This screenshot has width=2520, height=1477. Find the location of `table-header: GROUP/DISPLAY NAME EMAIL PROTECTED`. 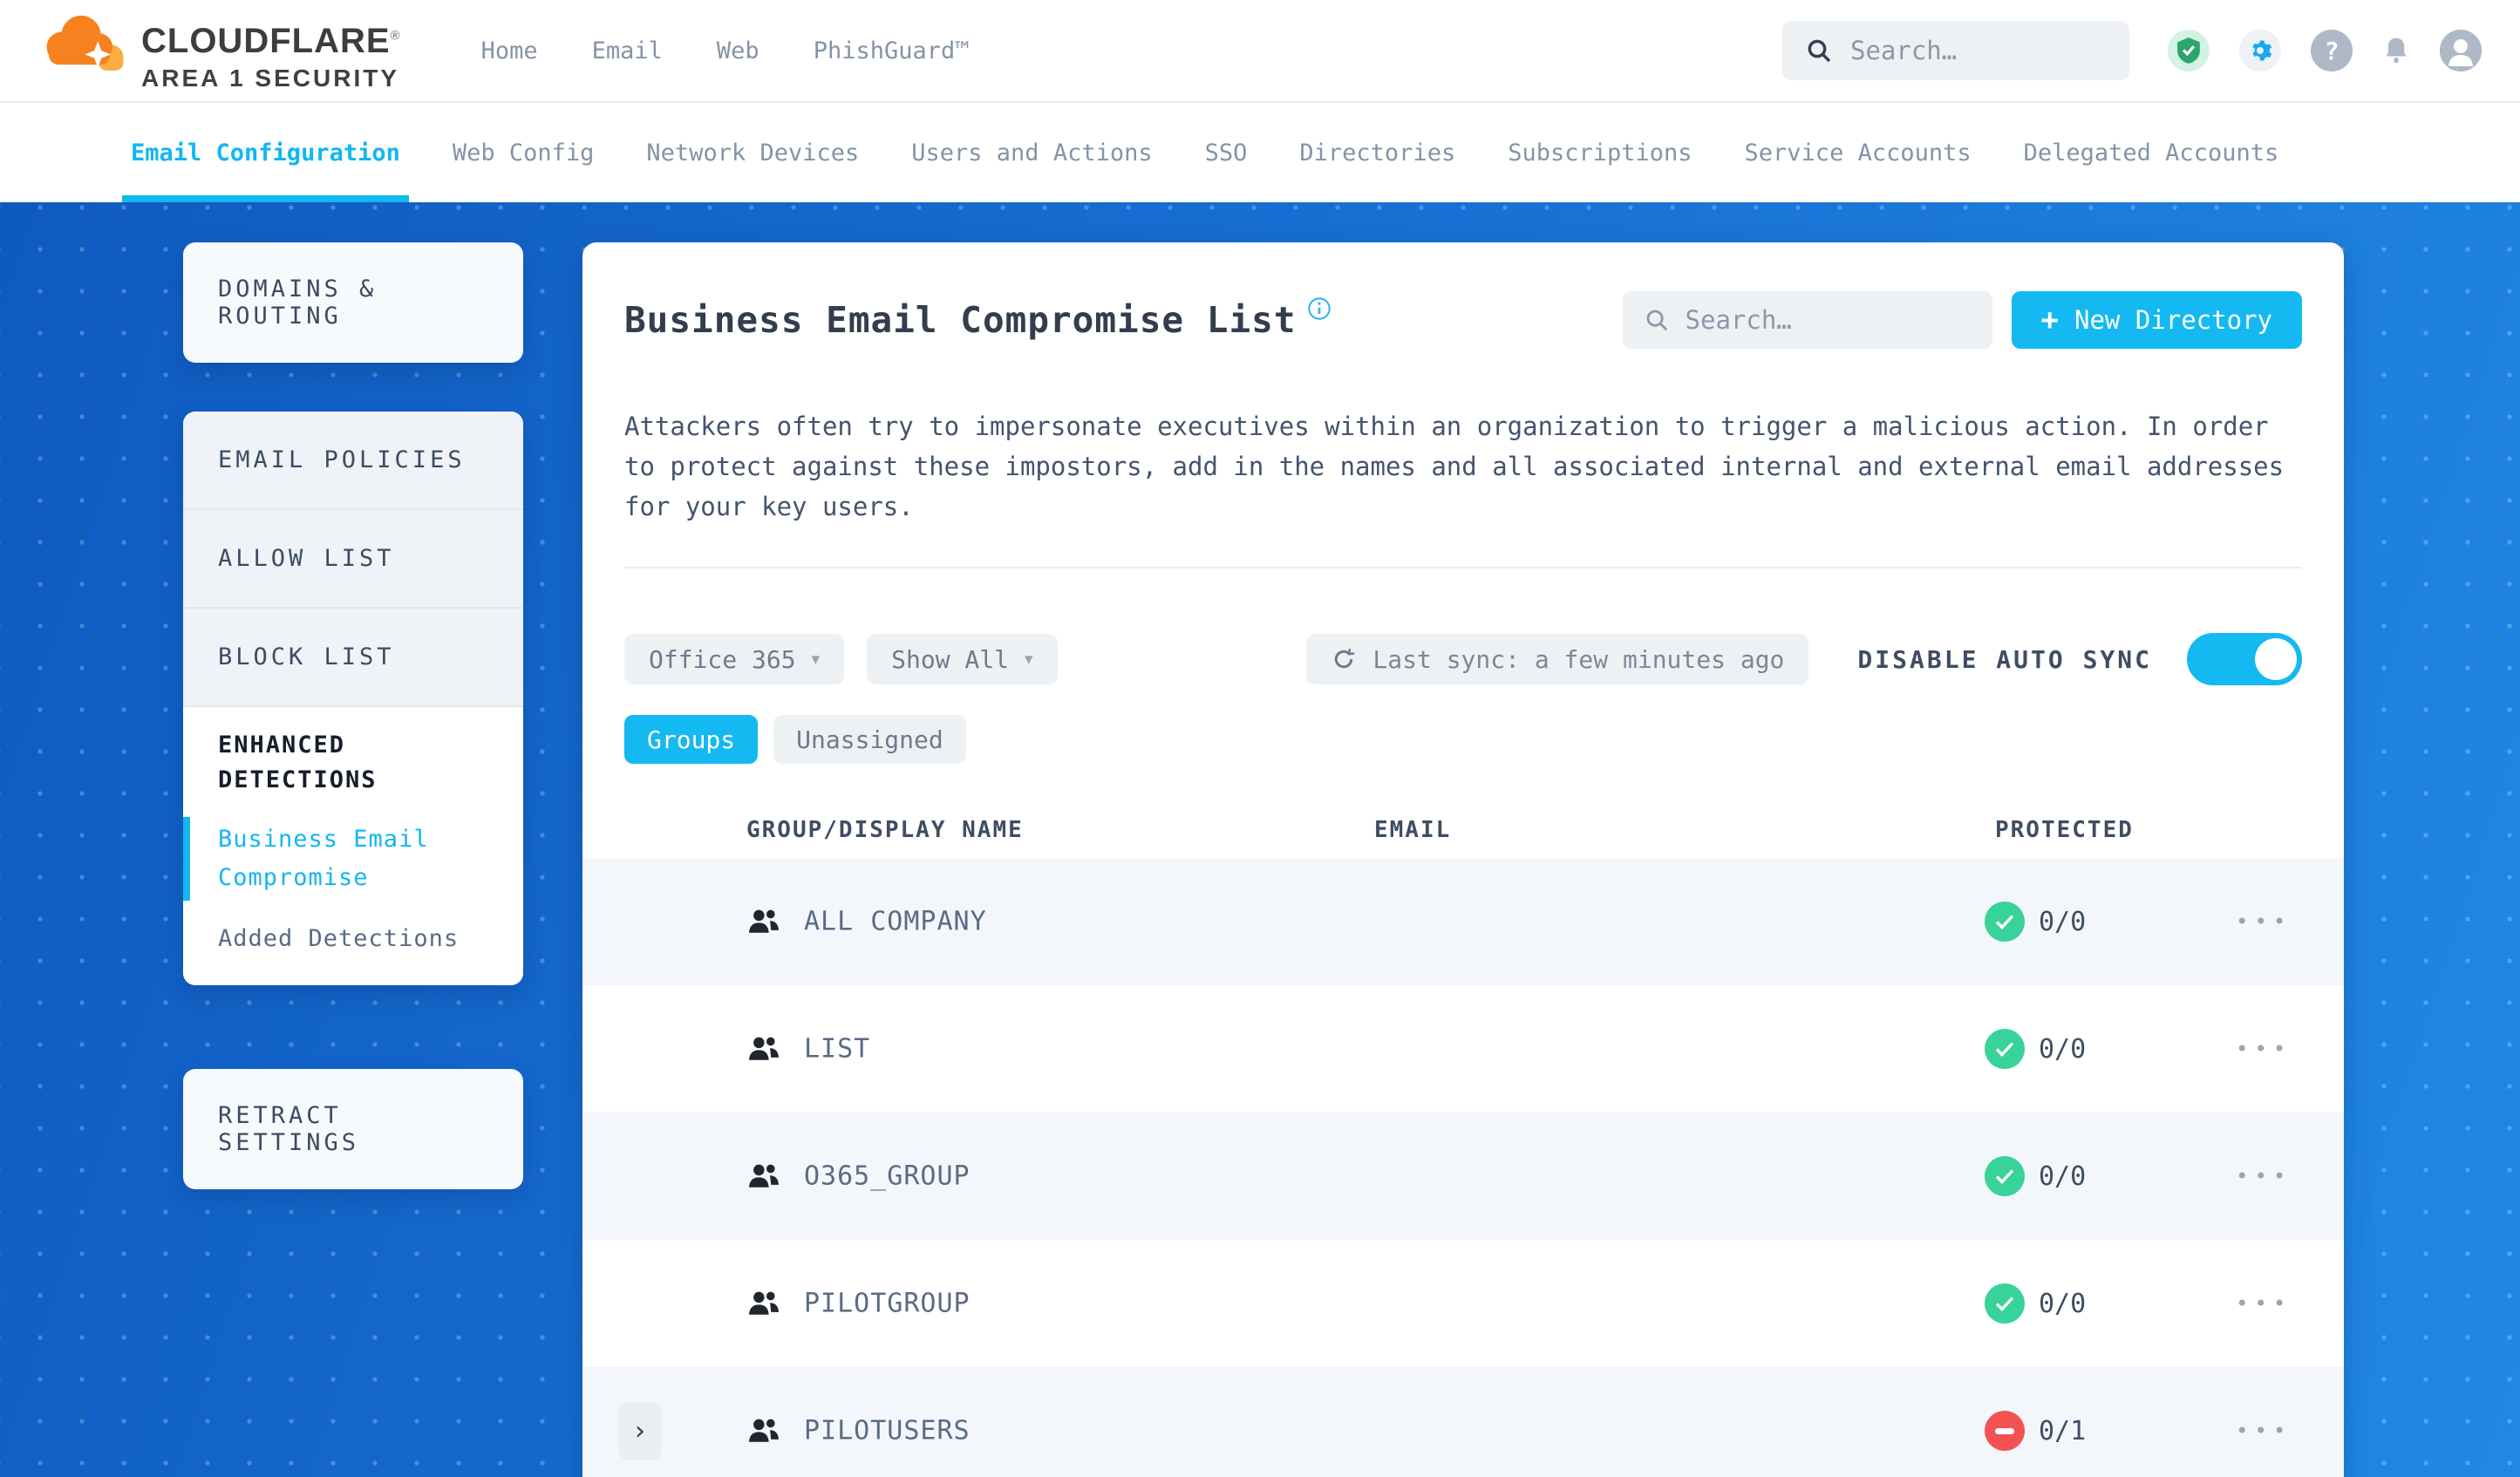

table-header: GROUP/DISPLAY NAME EMAIL PROTECTED is located at coordinates (1463, 830).